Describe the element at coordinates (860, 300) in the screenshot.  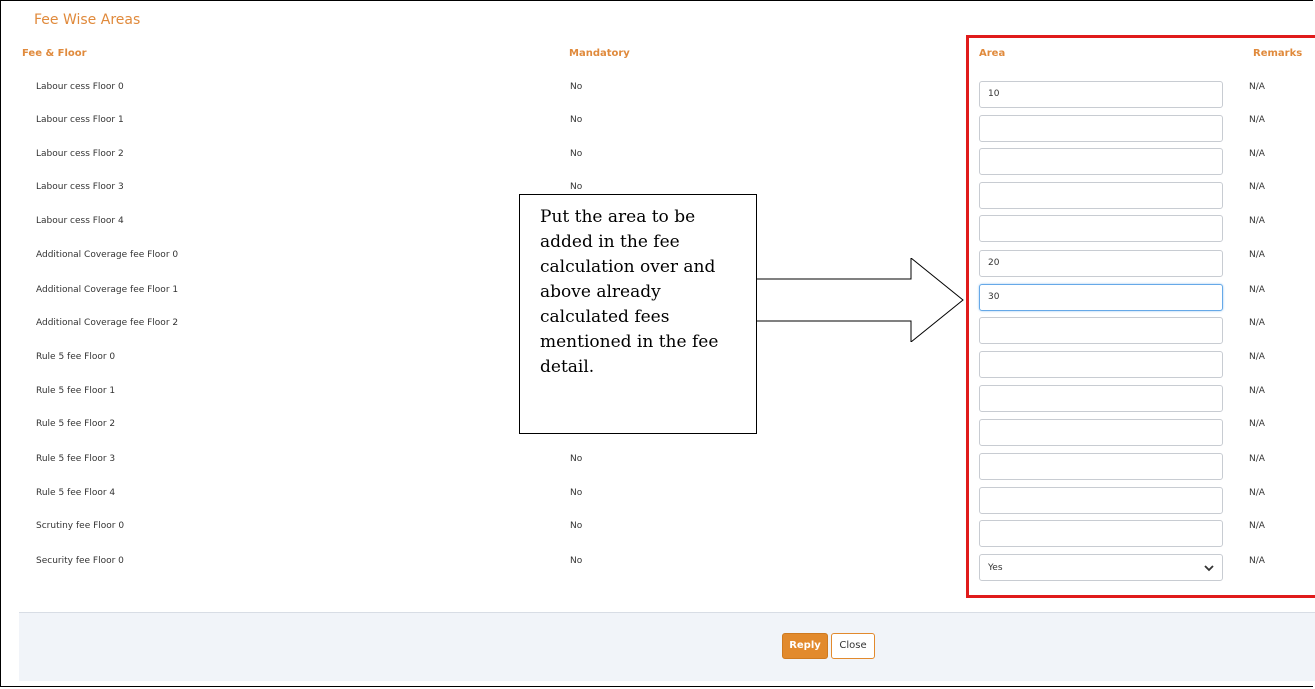
I see `arrow-icon` at that location.